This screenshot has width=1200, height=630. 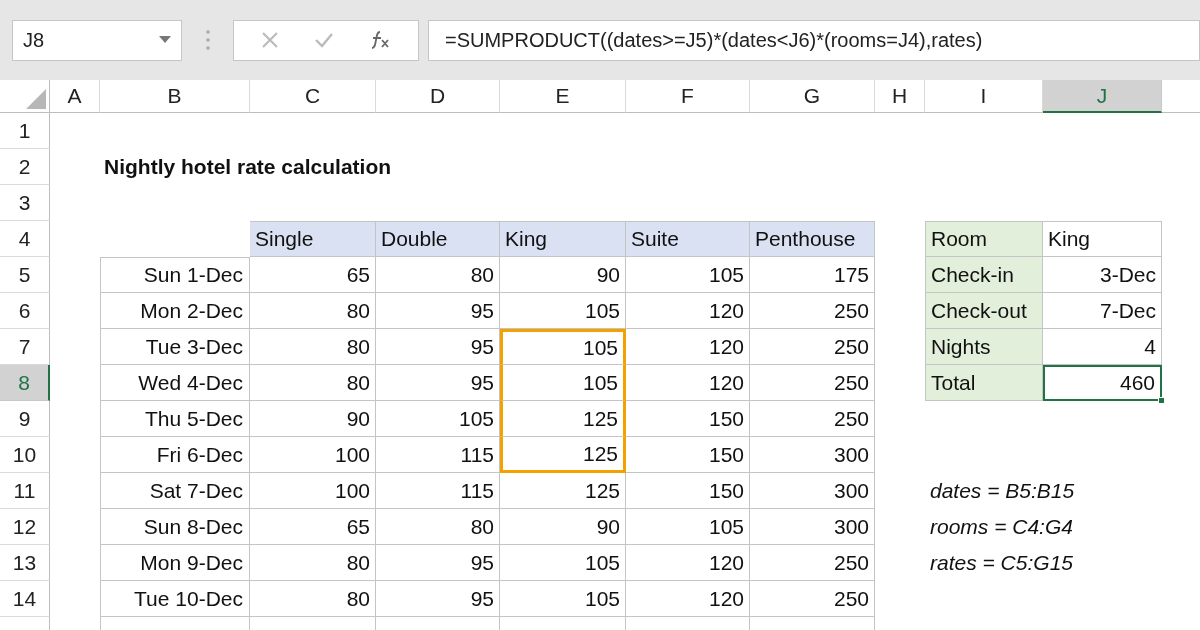 I want to click on sheet-title: Nightly hotel rate calculation, so click(x=248, y=167).